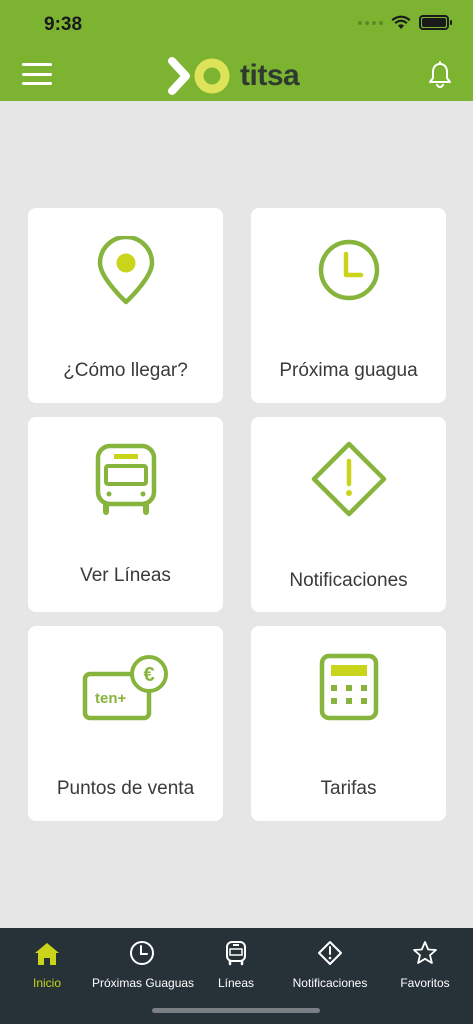  Describe the element at coordinates (401, 22) in the screenshot. I see `wifi-icon` at that location.